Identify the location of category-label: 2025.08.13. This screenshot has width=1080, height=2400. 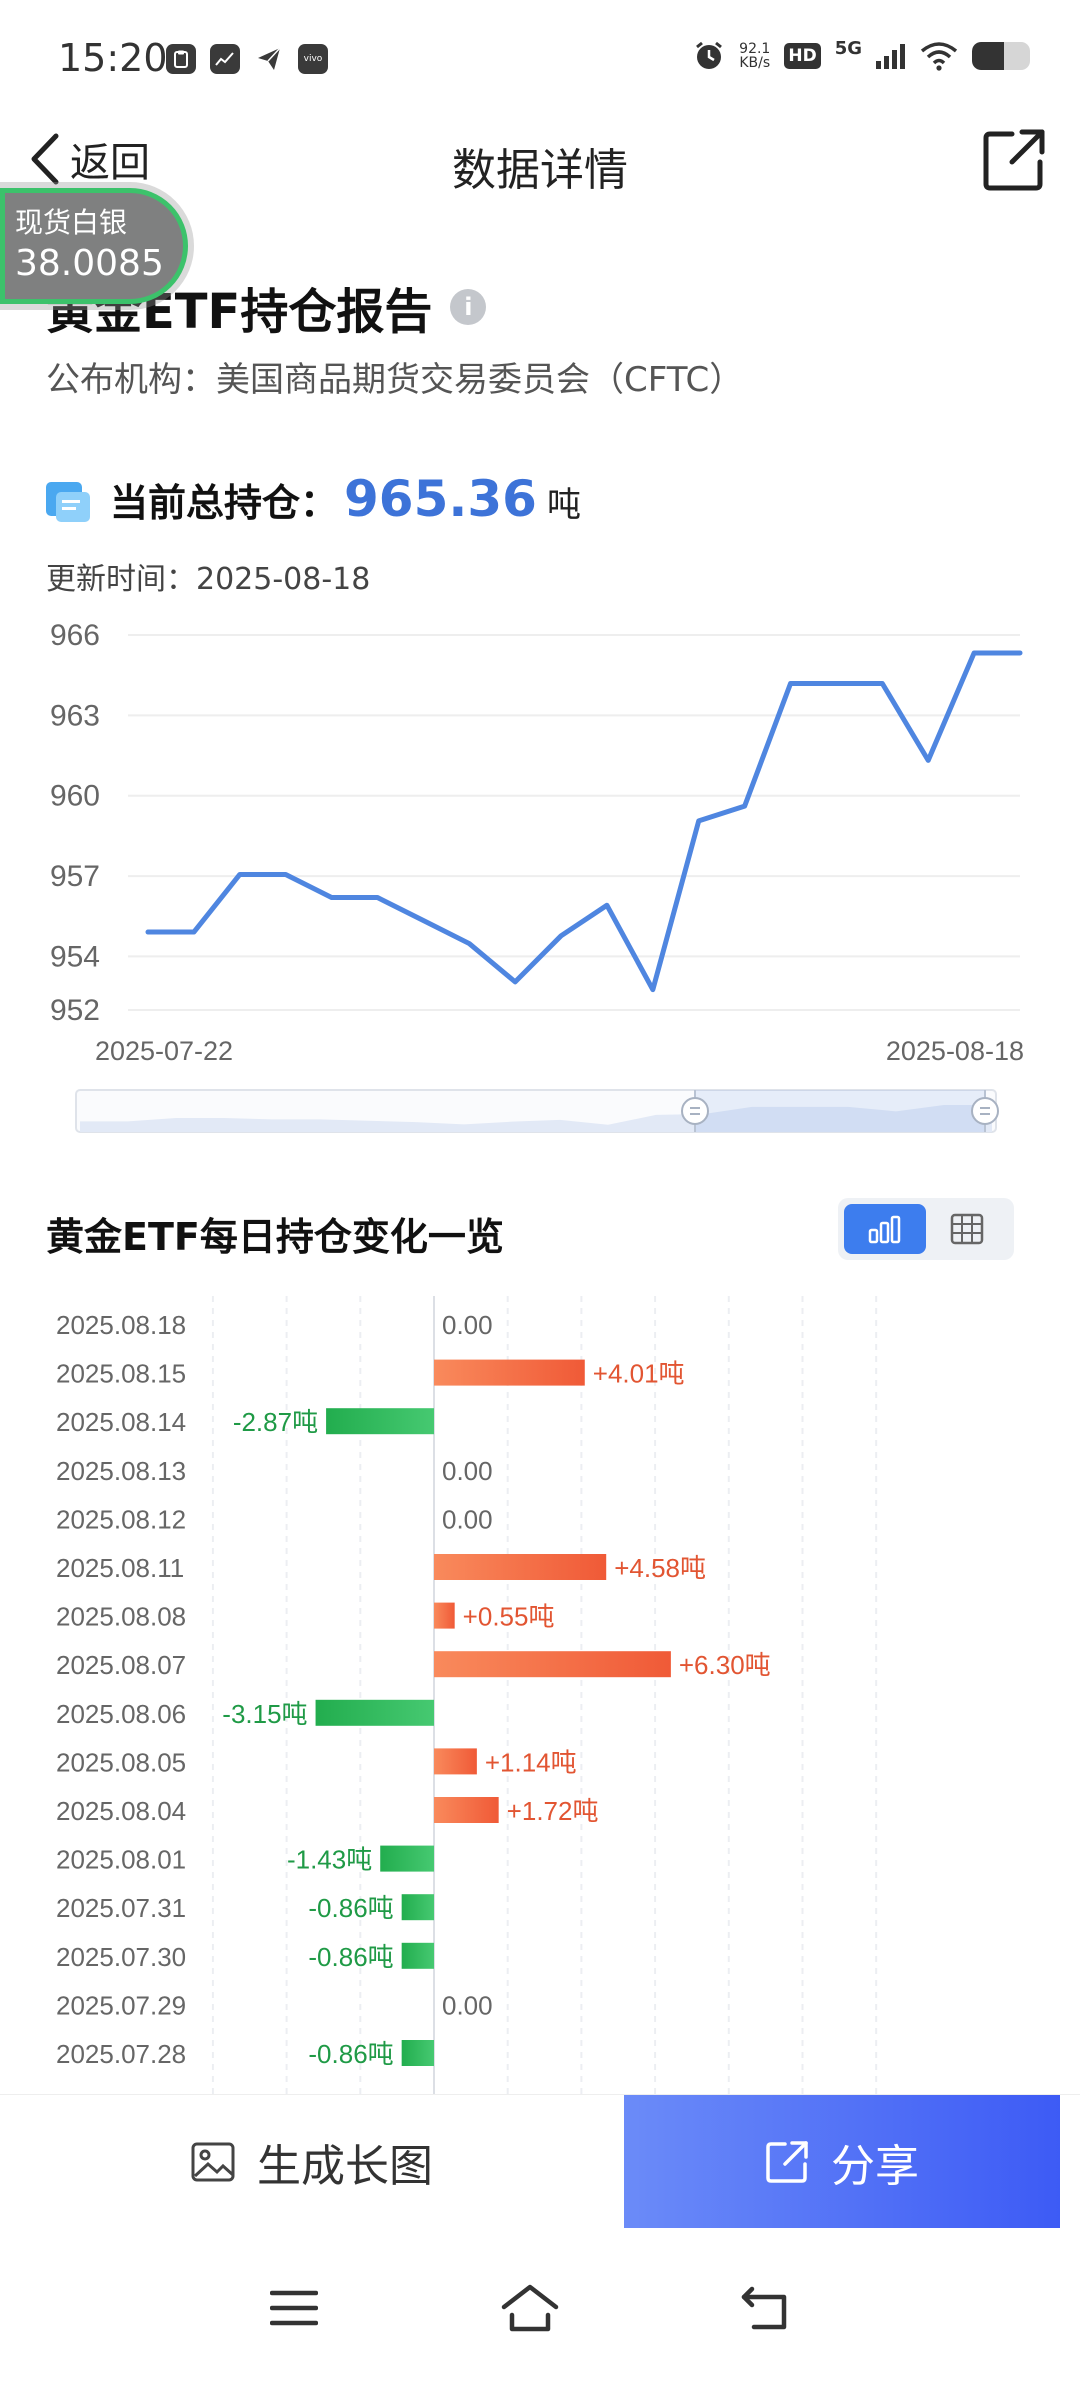
(121, 1471).